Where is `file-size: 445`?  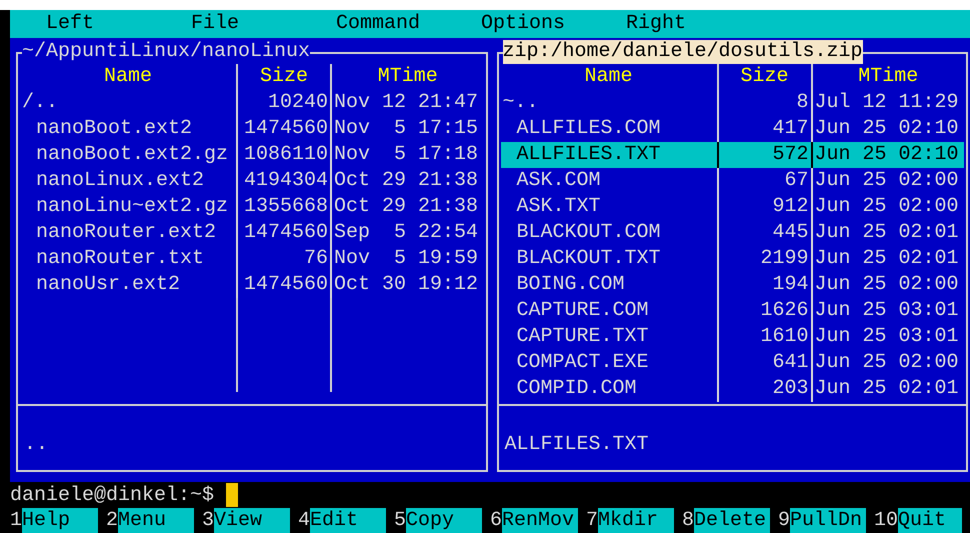 file-size: 445 is located at coordinates (763, 233).